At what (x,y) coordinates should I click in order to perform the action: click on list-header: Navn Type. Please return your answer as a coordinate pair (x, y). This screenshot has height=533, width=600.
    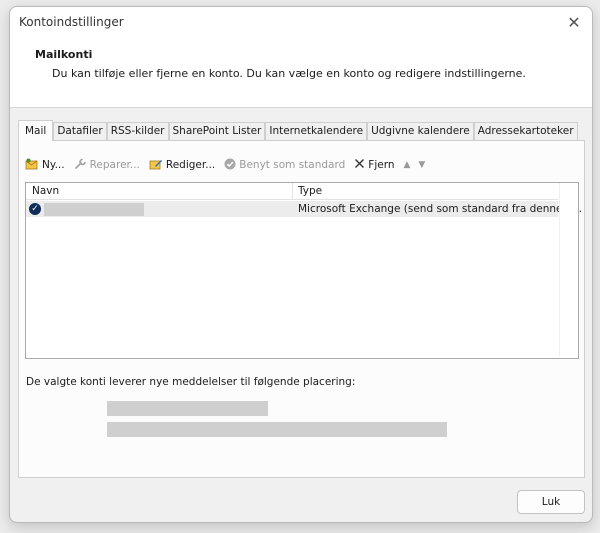
    Looking at the image, I should click on (292, 191).